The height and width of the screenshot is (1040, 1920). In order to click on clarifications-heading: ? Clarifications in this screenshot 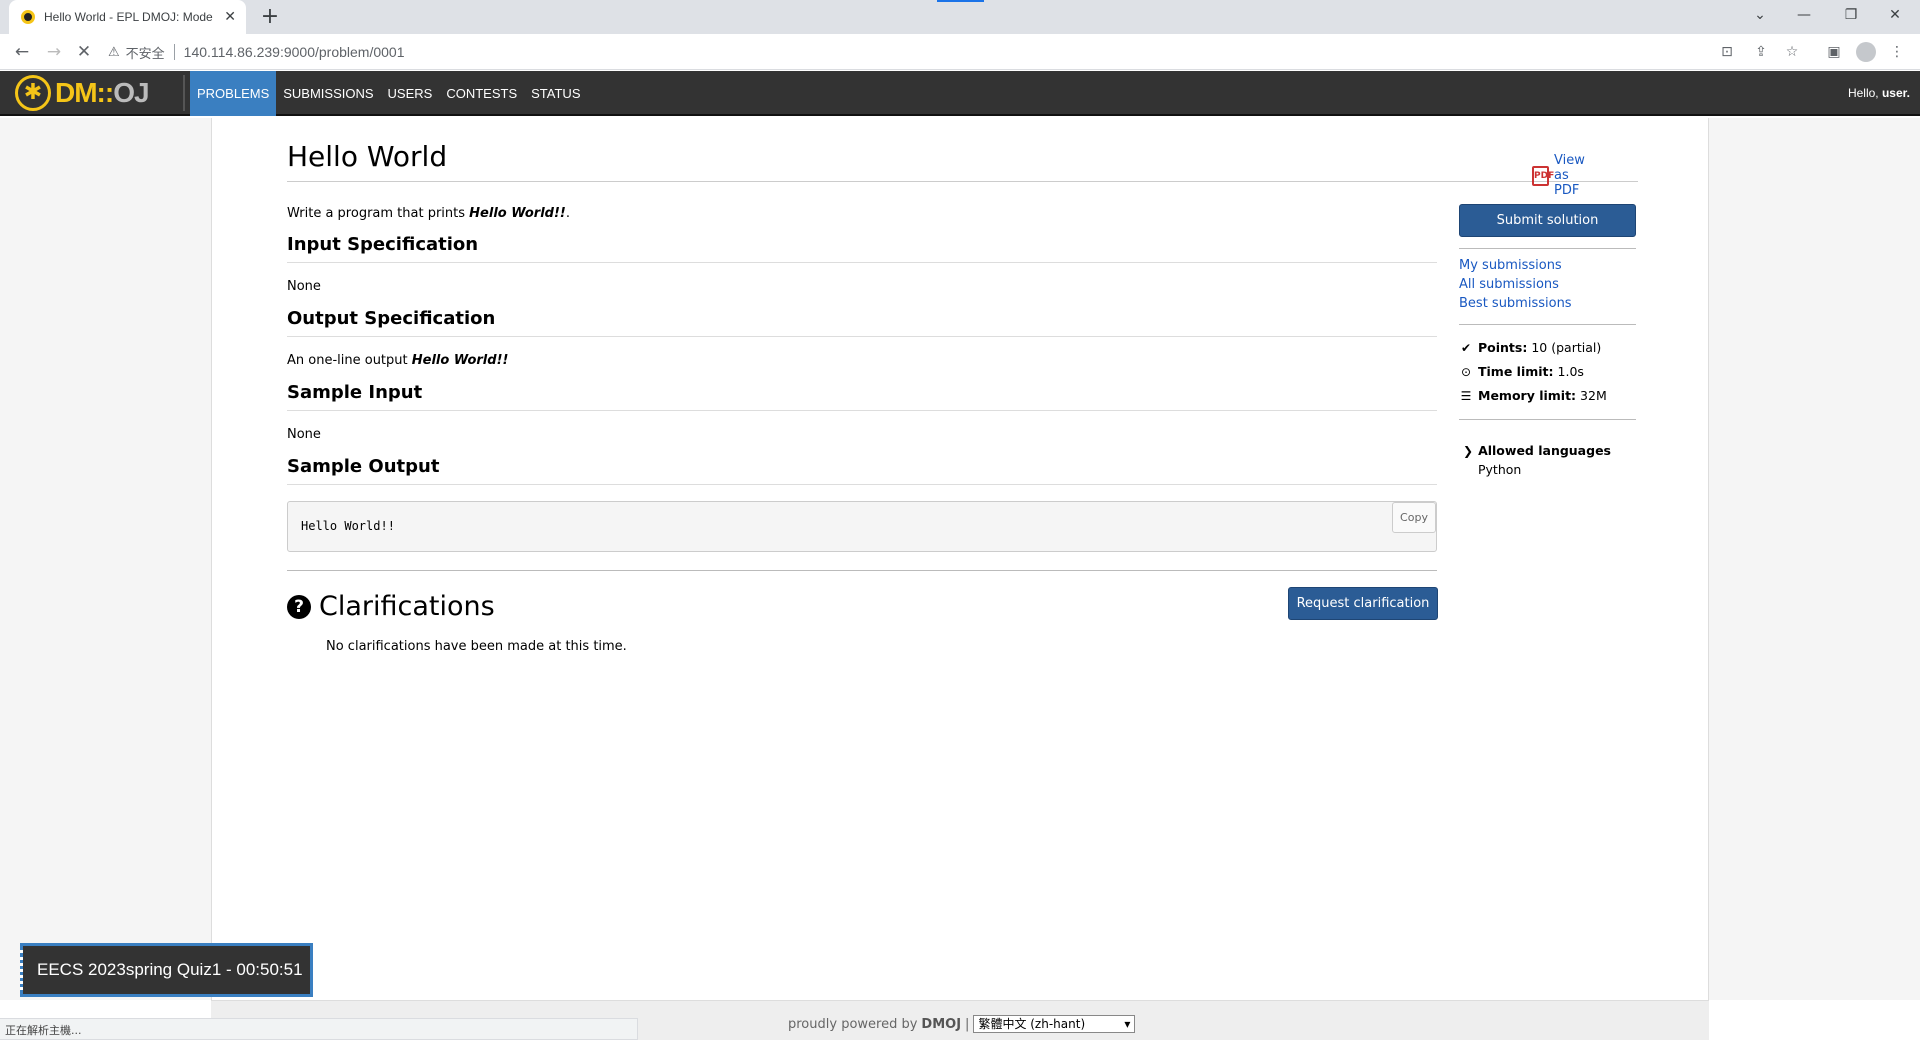, I will do `click(391, 606)`.